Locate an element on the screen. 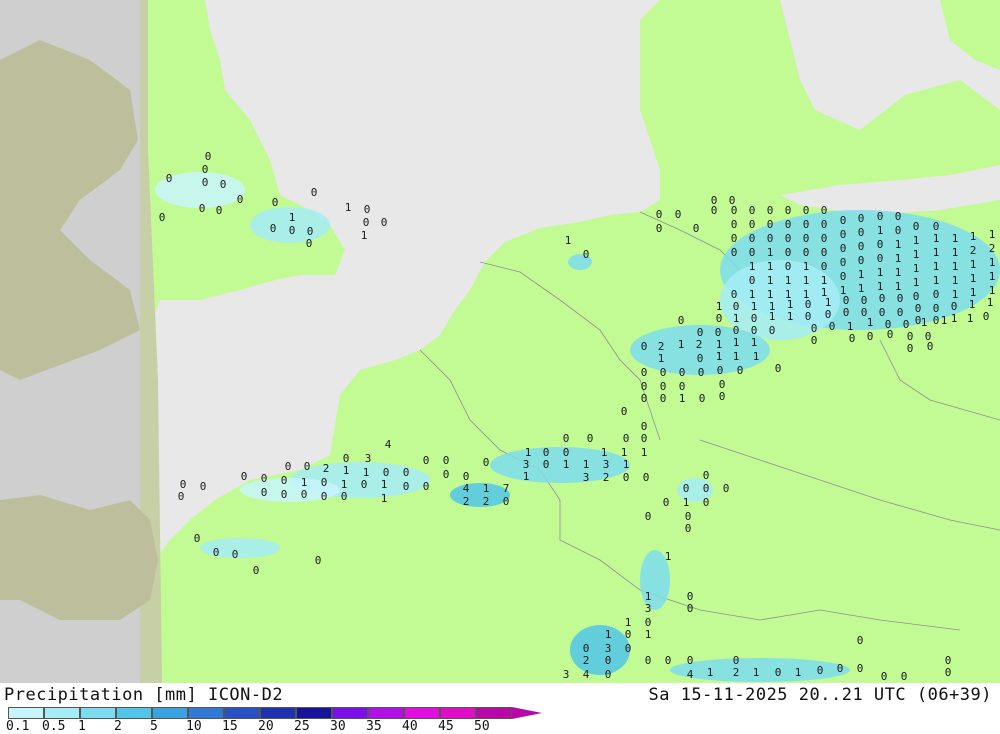 Image resolution: width=1000 pixels, height=734 pixels. legend-arrow is located at coordinates (527, 713).